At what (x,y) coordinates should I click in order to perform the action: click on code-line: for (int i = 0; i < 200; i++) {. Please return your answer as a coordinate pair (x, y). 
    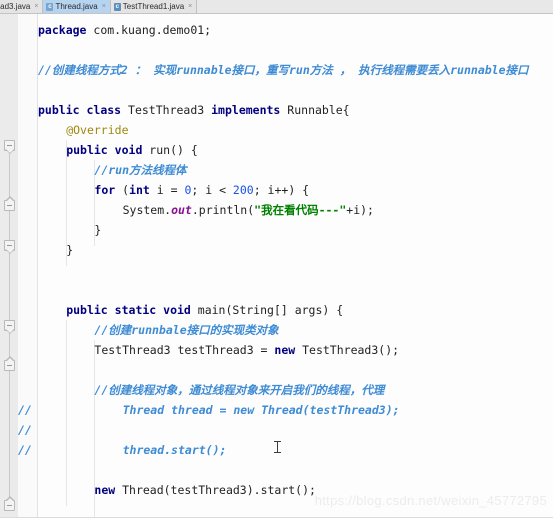
    Looking at the image, I should click on (201, 190).